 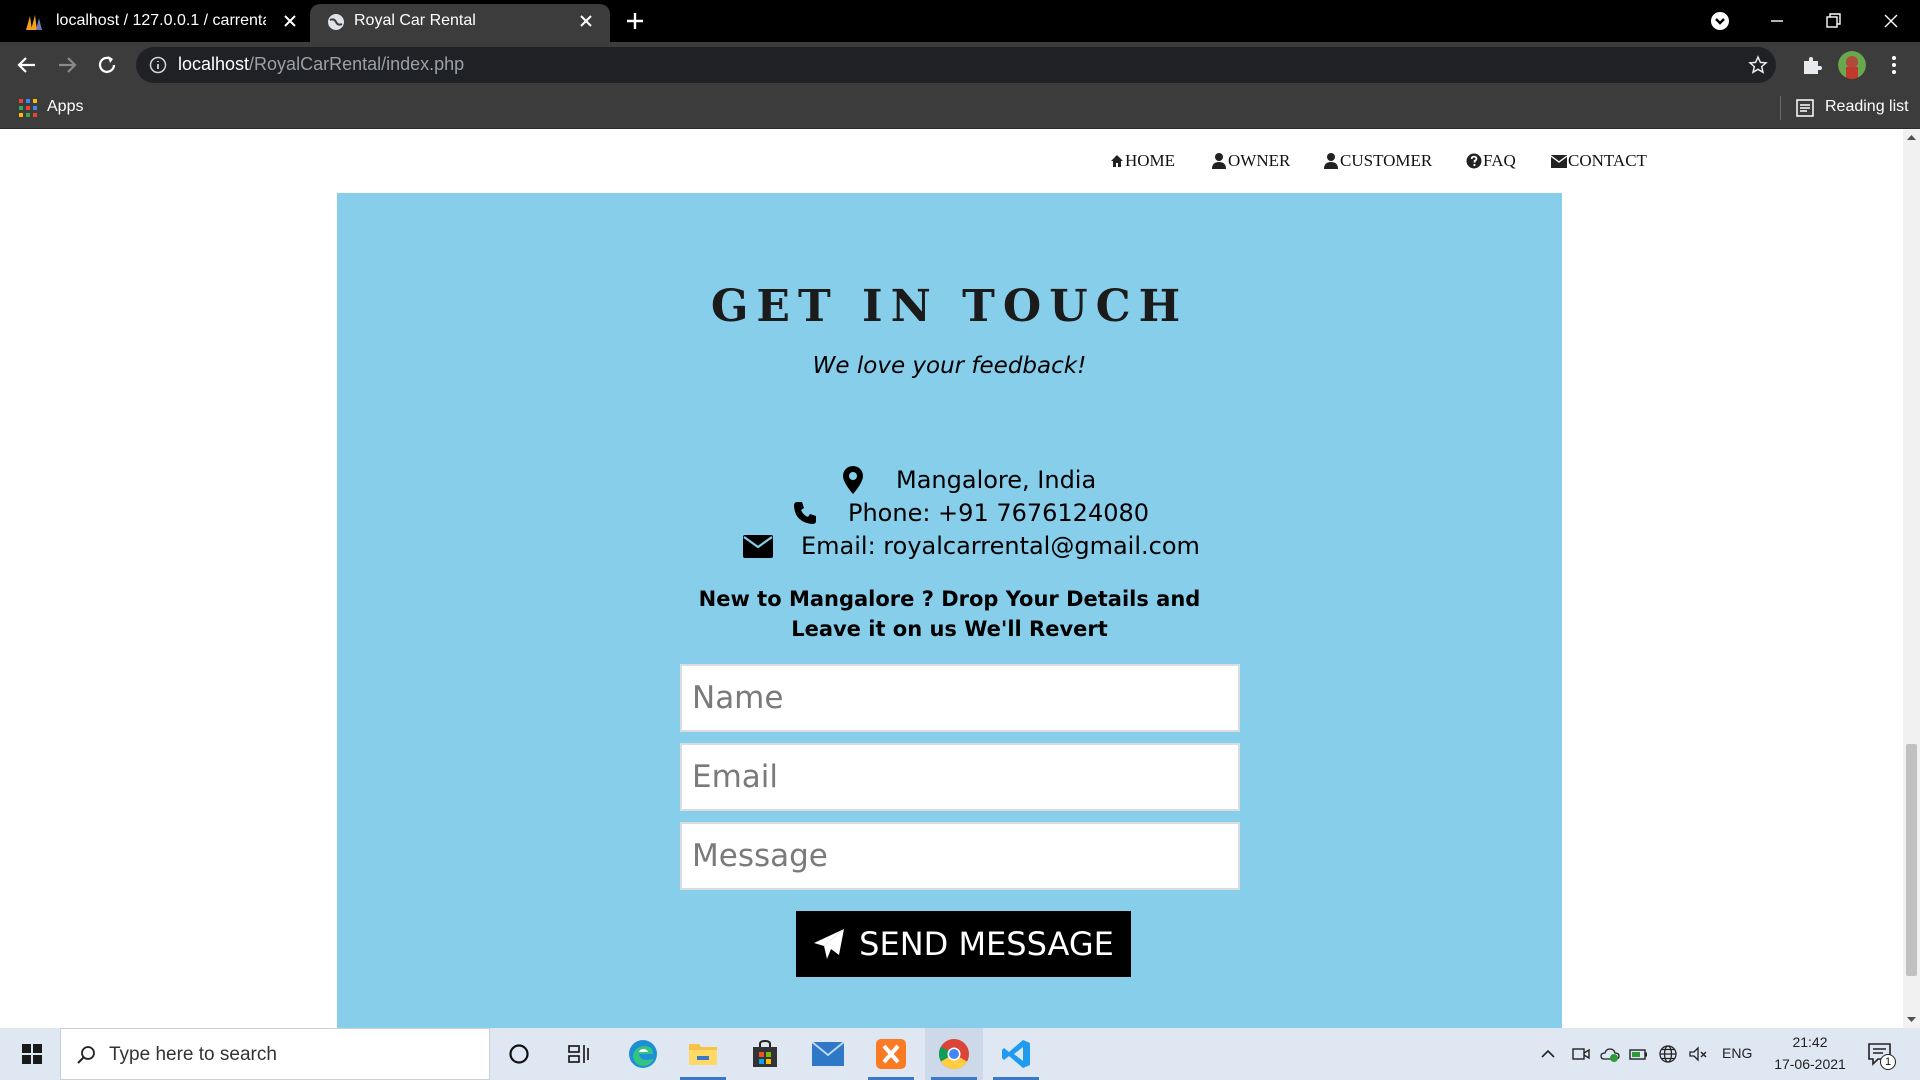 What do you see at coordinates (1777, 21) in the screenshot?
I see `minimize-icon` at bounding box center [1777, 21].